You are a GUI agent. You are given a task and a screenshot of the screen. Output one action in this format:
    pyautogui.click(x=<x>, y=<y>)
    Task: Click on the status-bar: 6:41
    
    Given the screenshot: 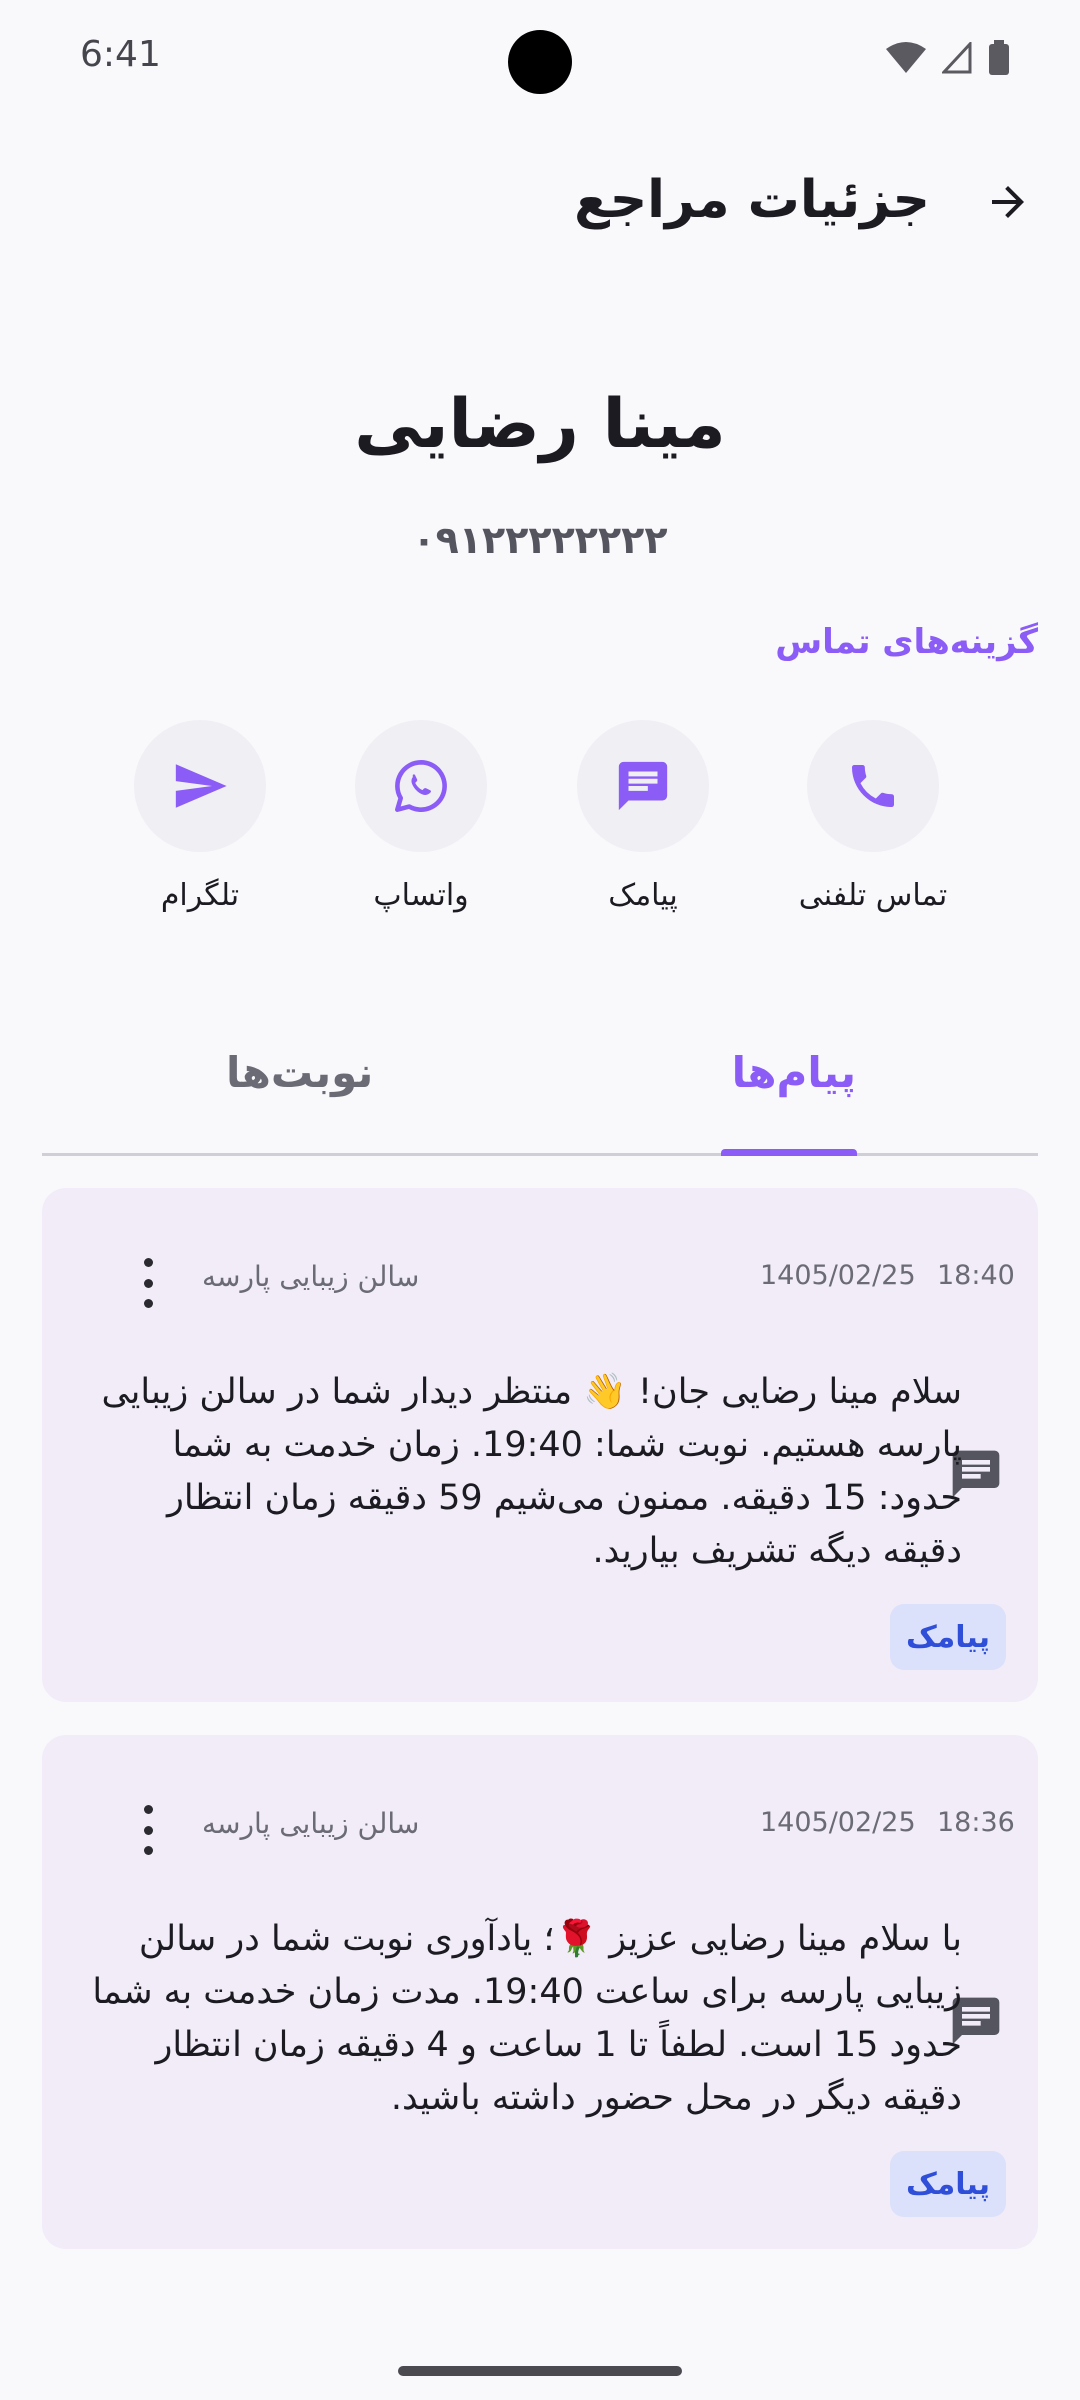 What is the action you would take?
    pyautogui.click(x=540, y=60)
    